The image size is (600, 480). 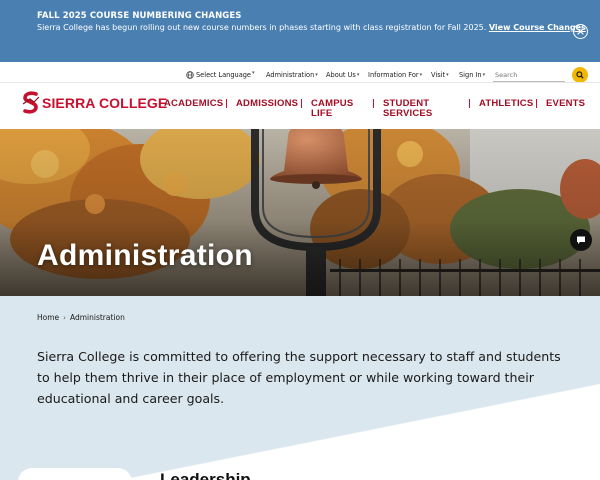 I want to click on utility-item-label: Sign In, so click(x=470, y=75).